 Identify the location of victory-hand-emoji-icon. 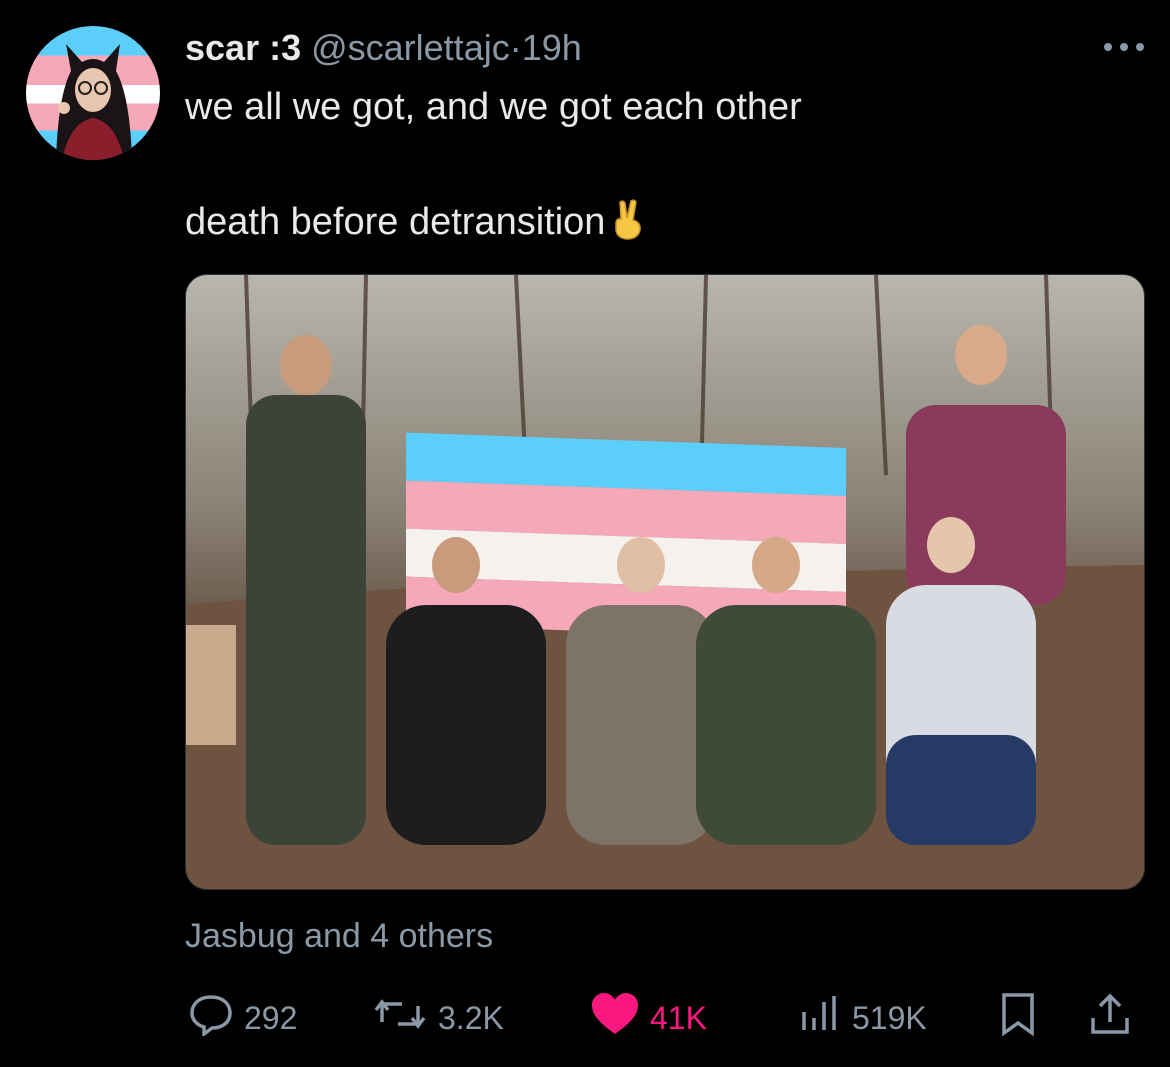
(628, 224).